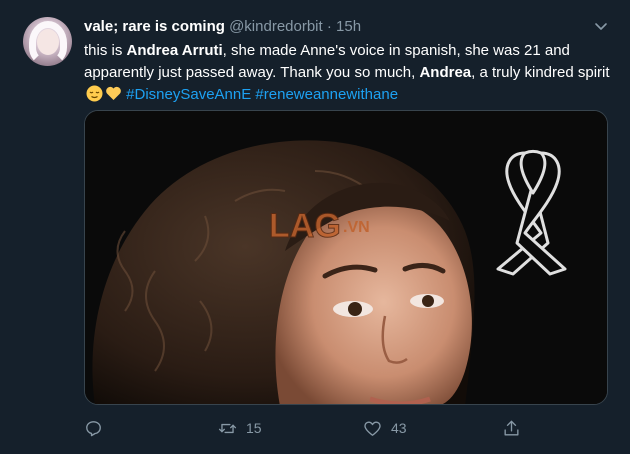 The width and height of the screenshot is (630, 454). What do you see at coordinates (227, 428) in the screenshot?
I see `retweet-icon` at bounding box center [227, 428].